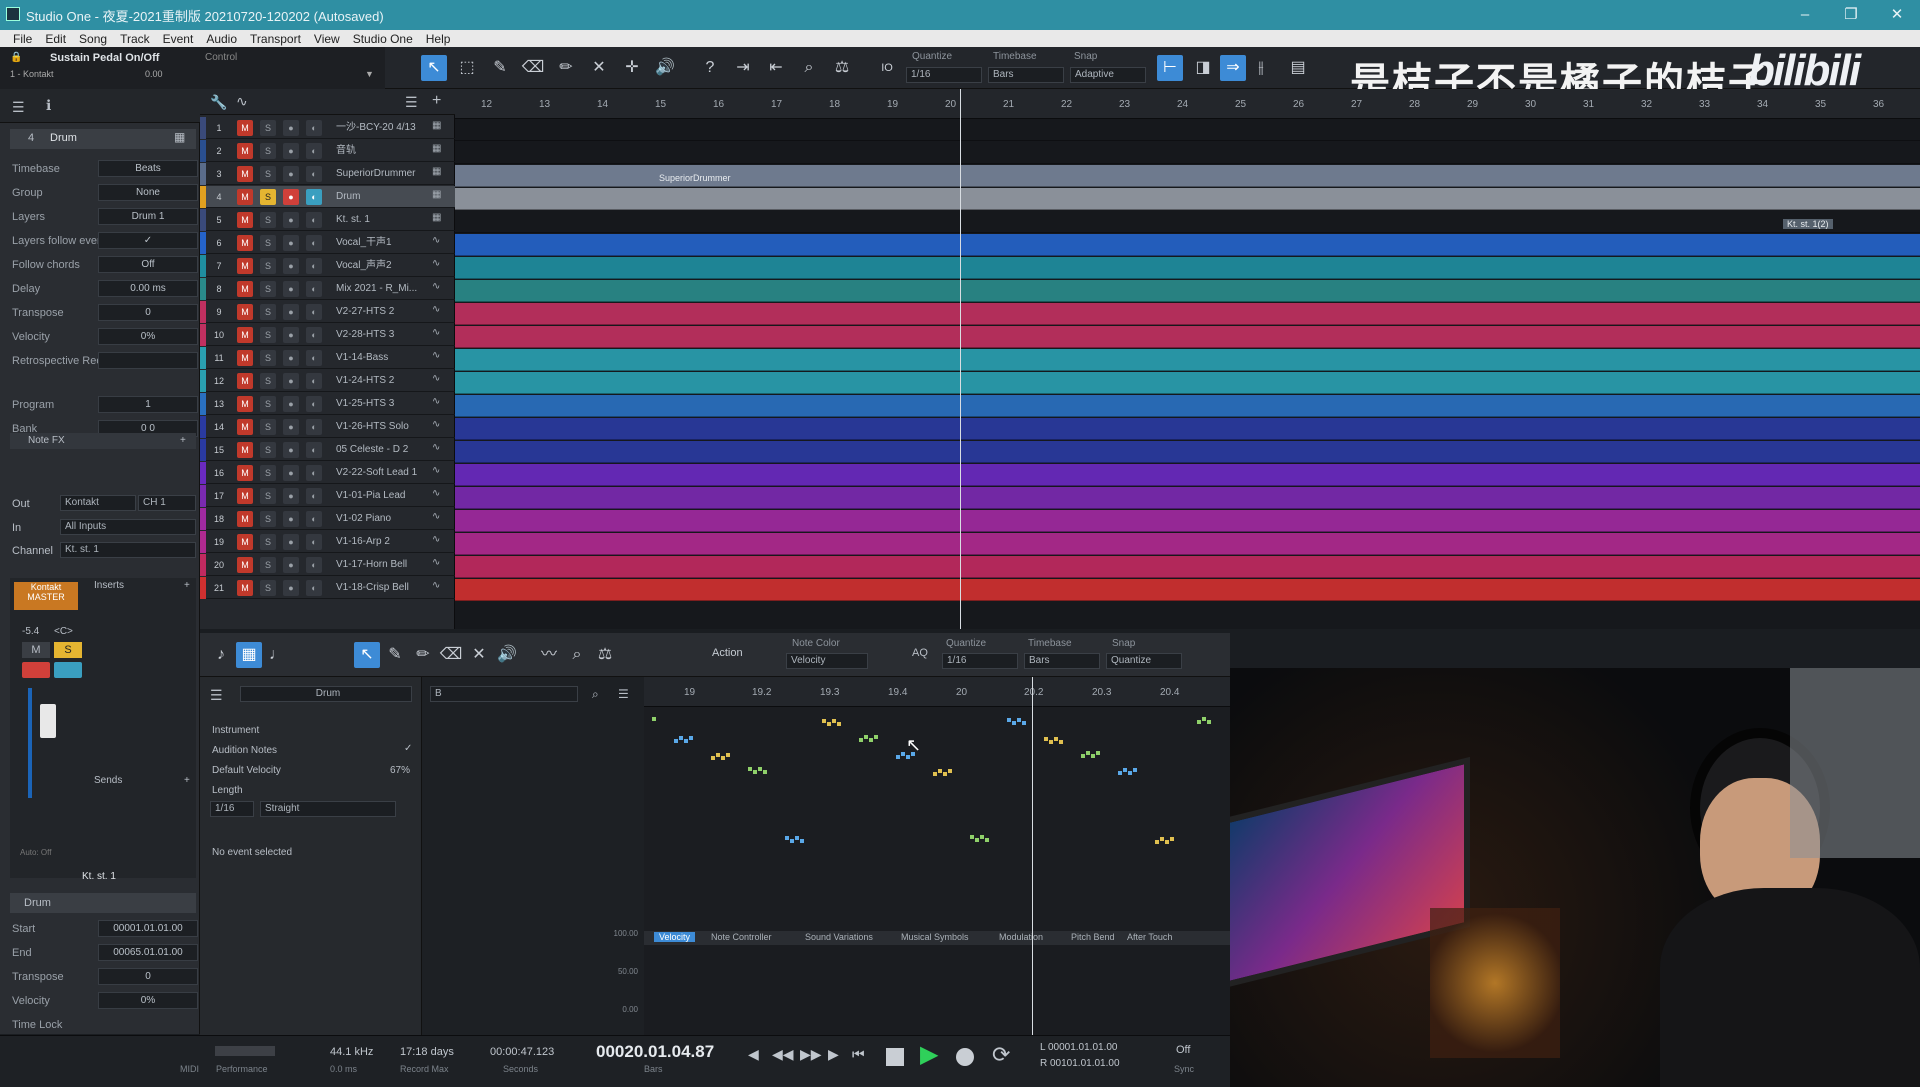 Image resolution: width=1920 pixels, height=1087 pixels. I want to click on action-menu: Action, so click(727, 653).